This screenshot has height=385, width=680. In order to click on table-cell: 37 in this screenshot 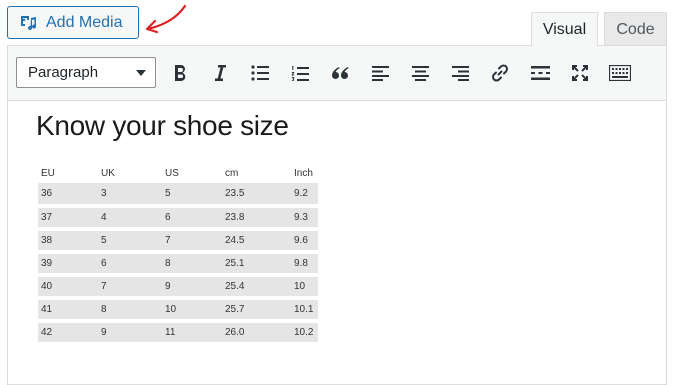, I will do `click(68, 218)`.